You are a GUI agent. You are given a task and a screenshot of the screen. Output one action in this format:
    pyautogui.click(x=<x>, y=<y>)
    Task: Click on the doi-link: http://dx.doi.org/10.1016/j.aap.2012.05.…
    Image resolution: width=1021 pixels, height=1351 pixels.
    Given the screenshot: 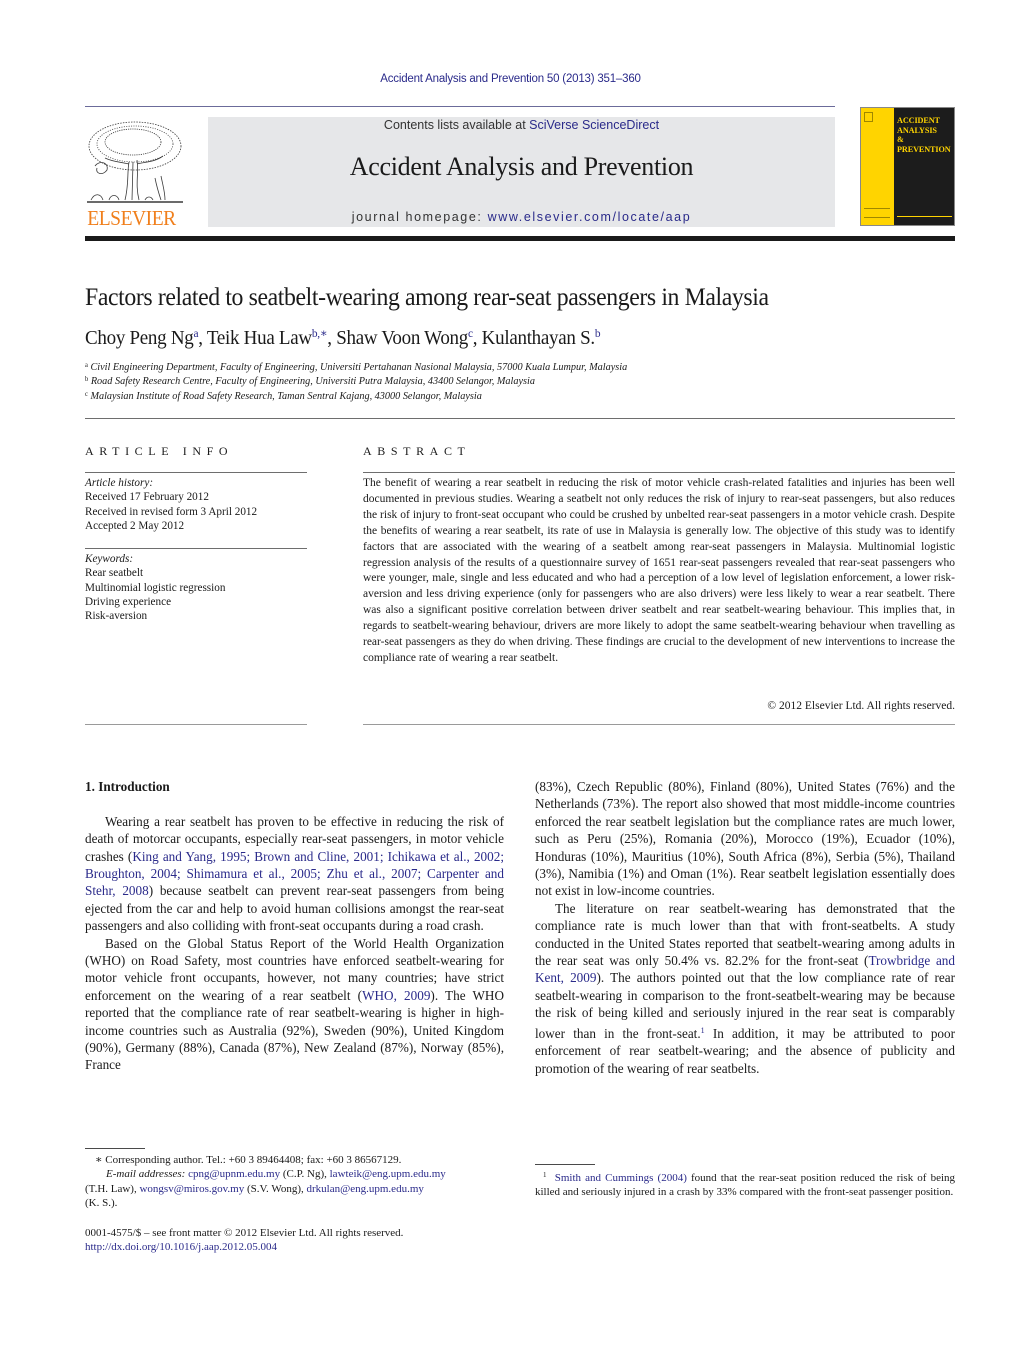 What is the action you would take?
    pyautogui.click(x=181, y=1247)
    